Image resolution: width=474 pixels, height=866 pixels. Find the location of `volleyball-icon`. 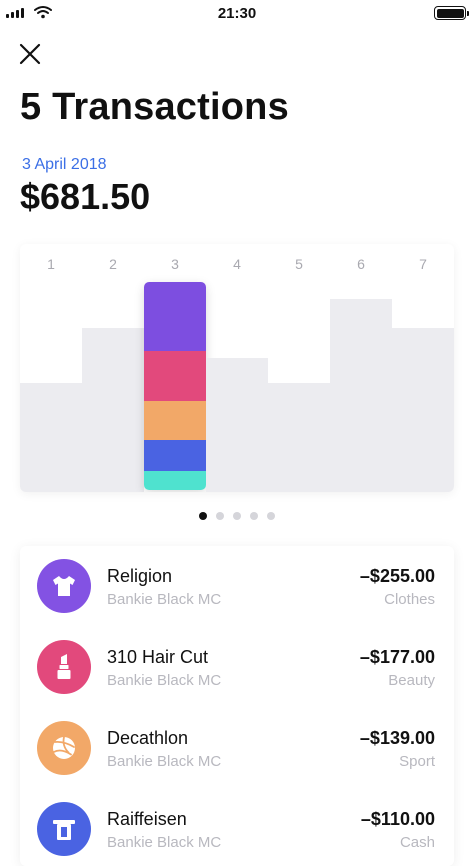

volleyball-icon is located at coordinates (63, 747).